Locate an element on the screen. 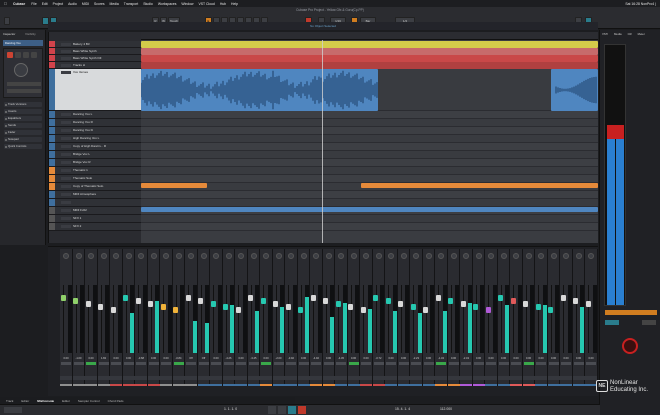  volume-readout: -0.84 is located at coordinates (179, 358).